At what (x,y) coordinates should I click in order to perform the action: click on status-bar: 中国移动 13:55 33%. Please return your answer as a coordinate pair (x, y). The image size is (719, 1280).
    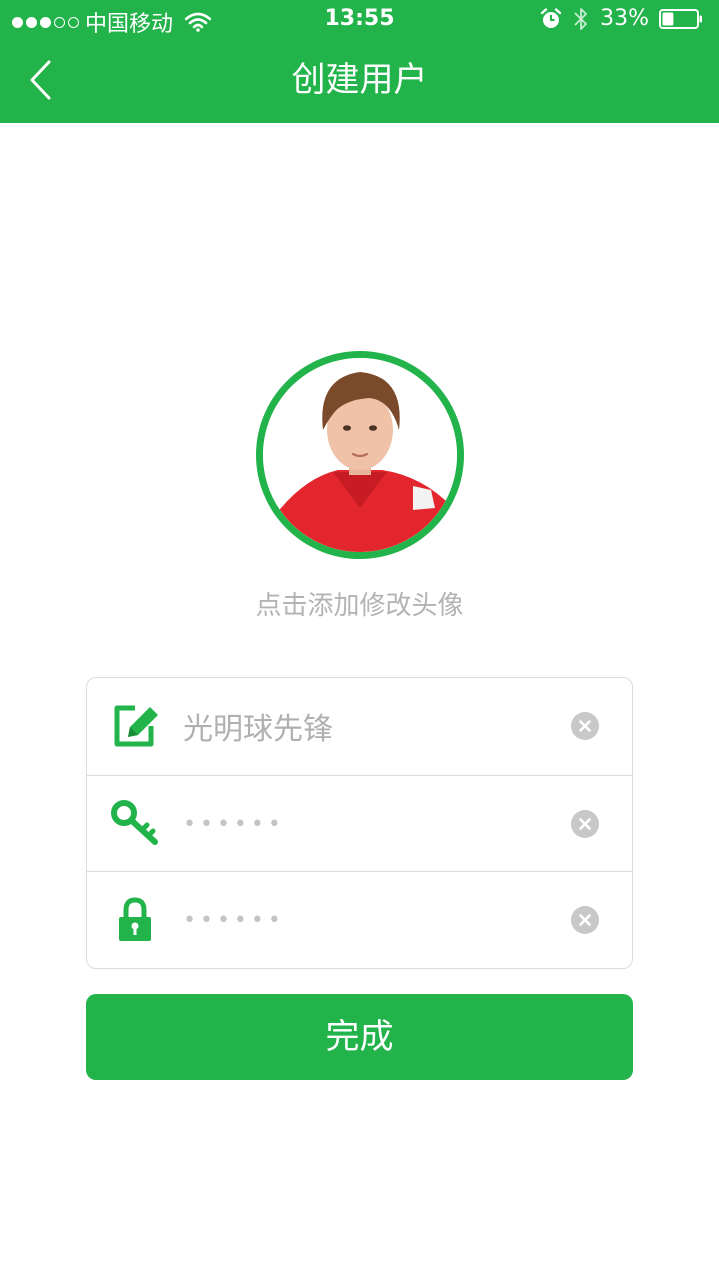
    Looking at the image, I should click on (359, 20).